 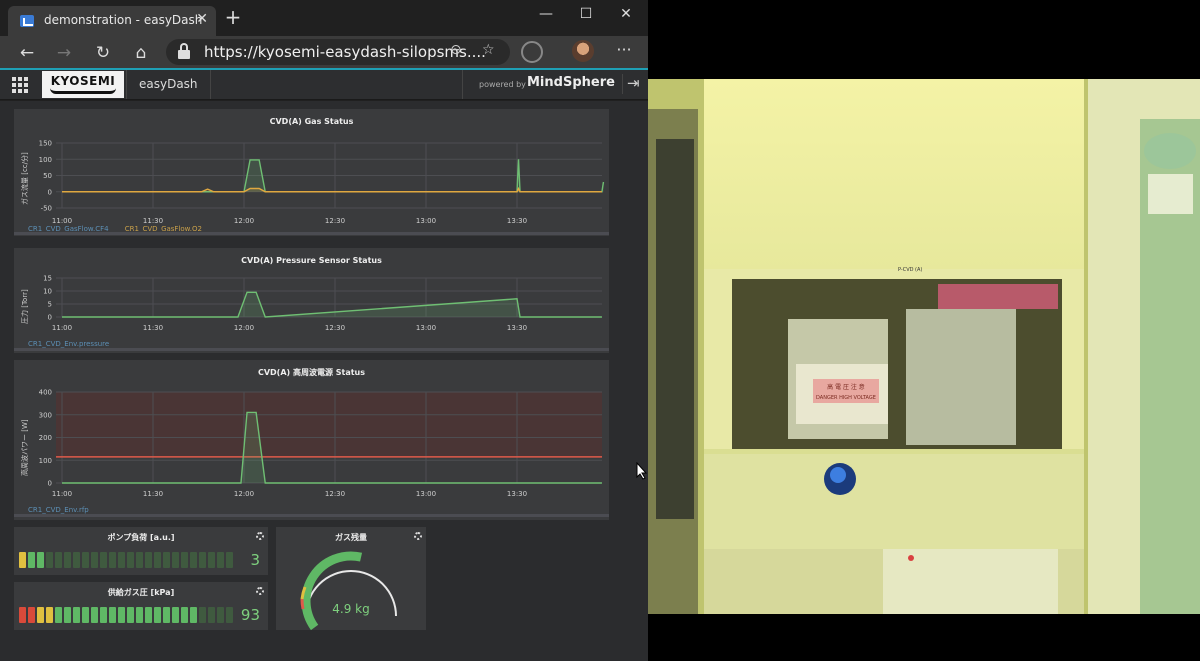 What do you see at coordinates (58, 510) in the screenshot?
I see `legend-item-rfp: CR1_CVD_Env.rfp` at bounding box center [58, 510].